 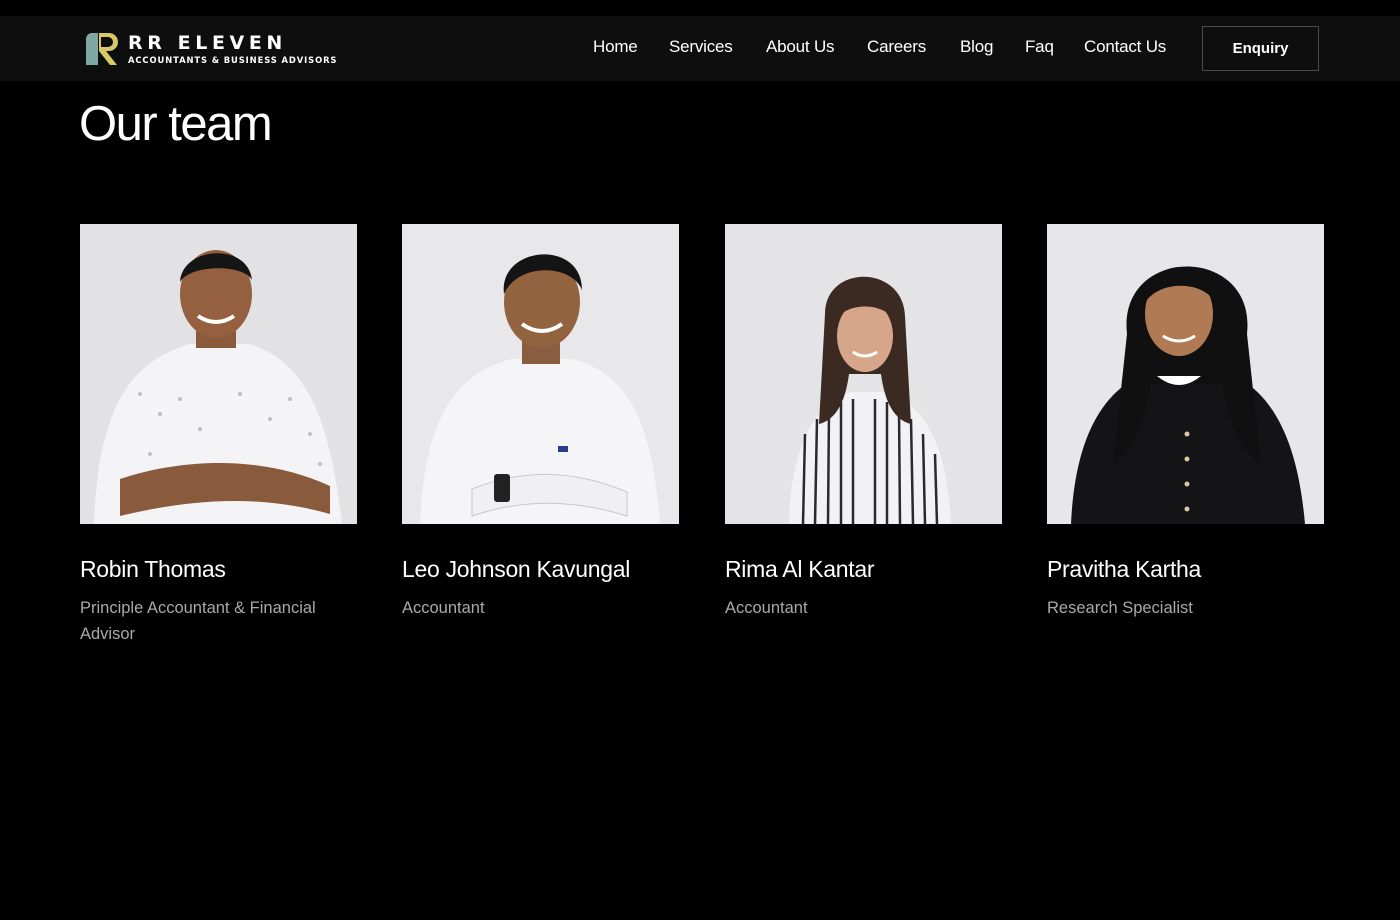 I want to click on member-name: Rima Al Kantar, so click(x=800, y=569).